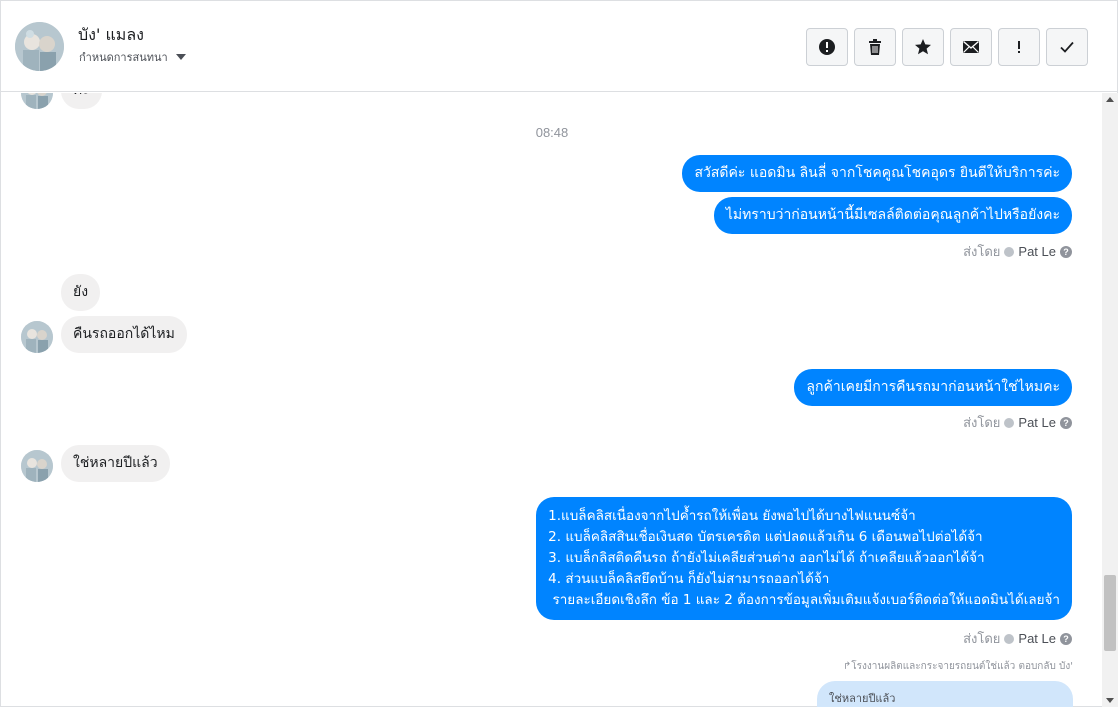 Image resolution: width=1118 pixels, height=707 pixels. I want to click on star-icon, so click(923, 47).